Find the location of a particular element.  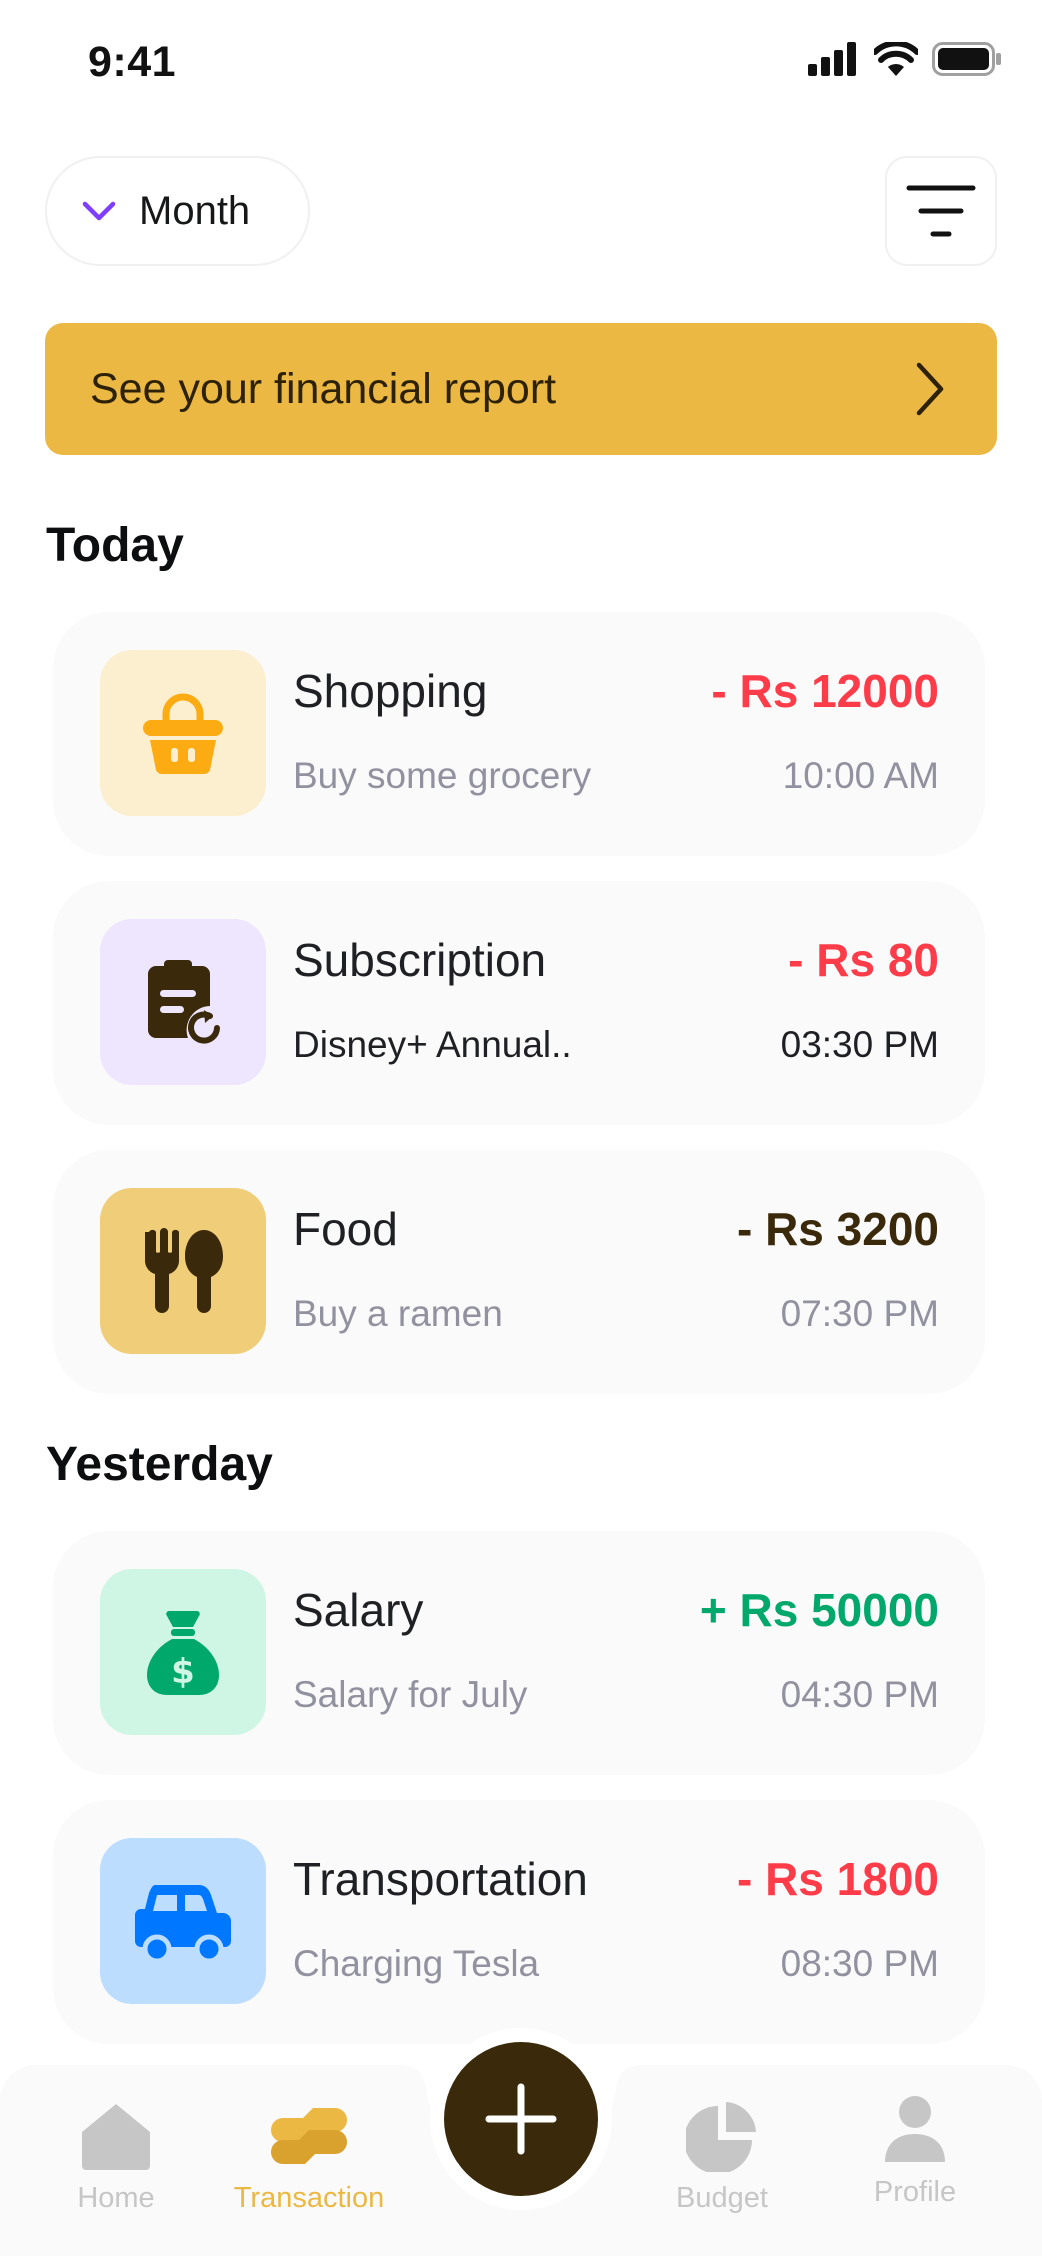

nav-label-budget: Budget is located at coordinates (722, 2198).